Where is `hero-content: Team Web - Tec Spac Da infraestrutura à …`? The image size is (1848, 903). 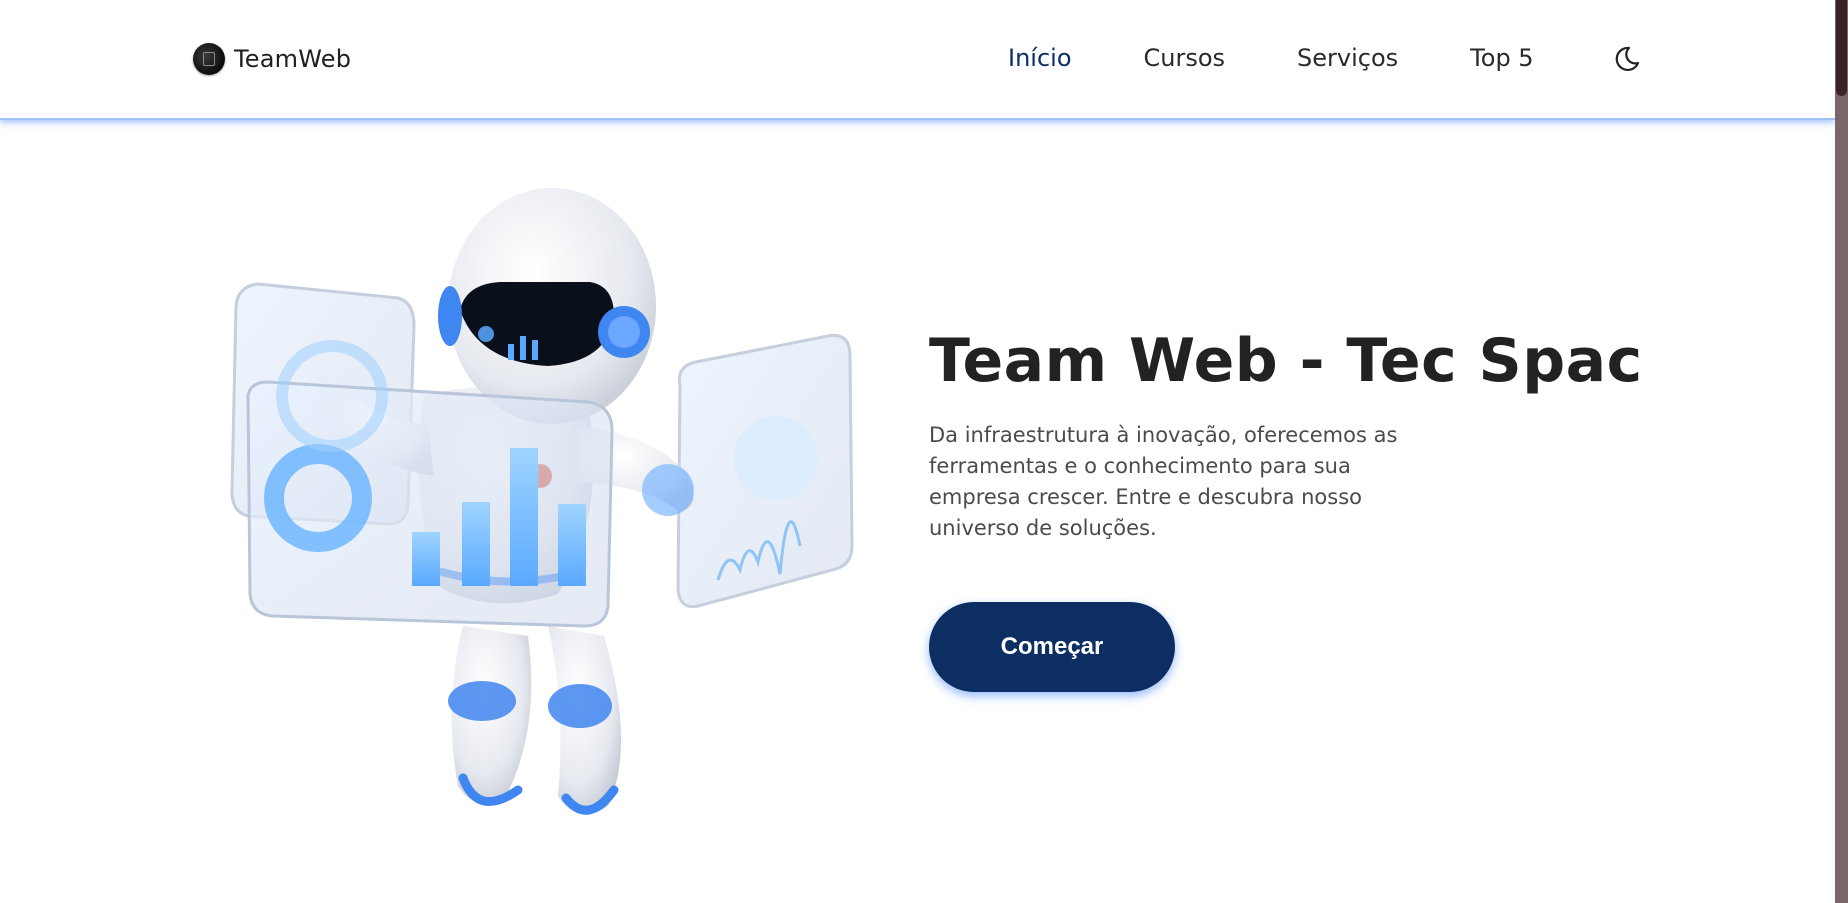
hero-content: Team Web - Tec Spac Da infraestrutura à … is located at coordinates (1286, 435).